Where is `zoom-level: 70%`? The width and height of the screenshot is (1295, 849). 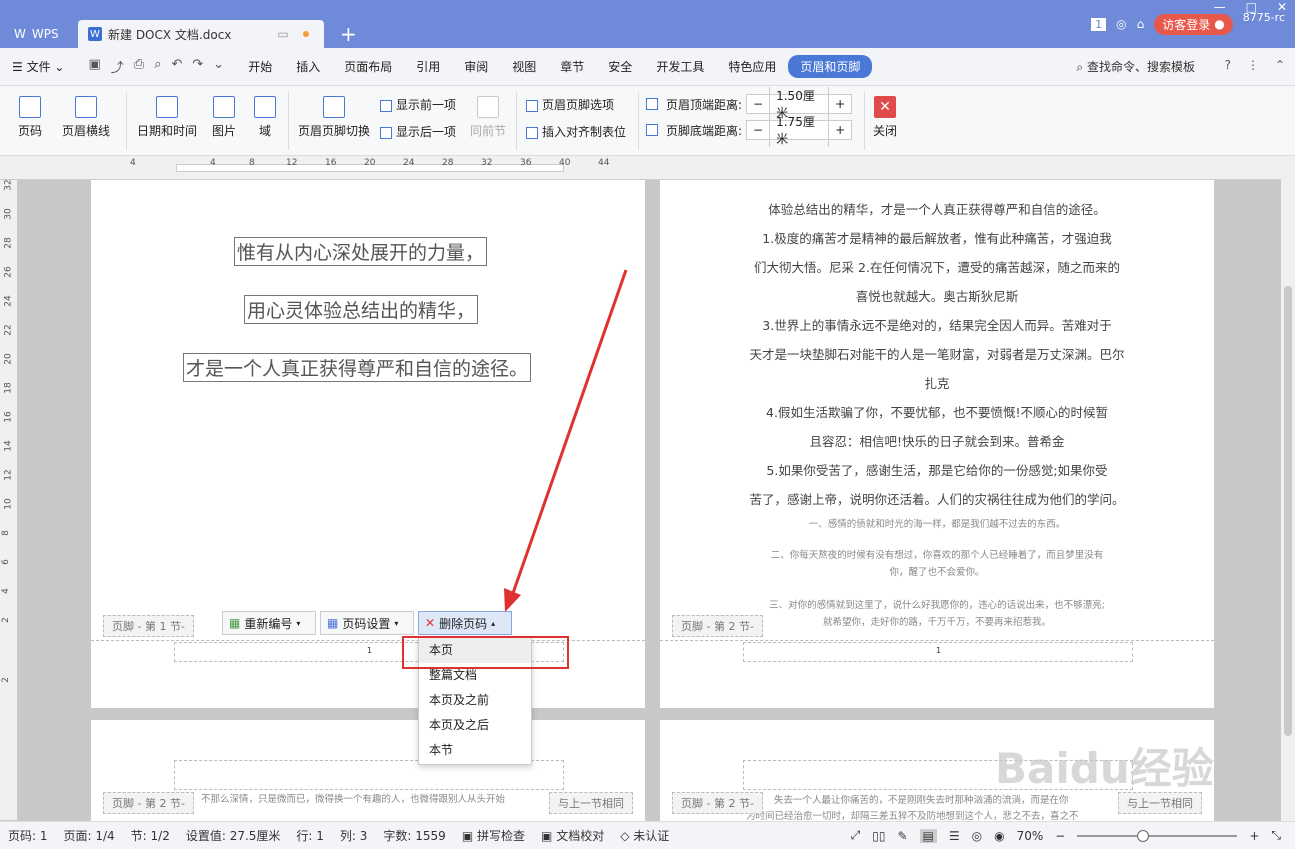 zoom-level: 70% is located at coordinates (1030, 836).